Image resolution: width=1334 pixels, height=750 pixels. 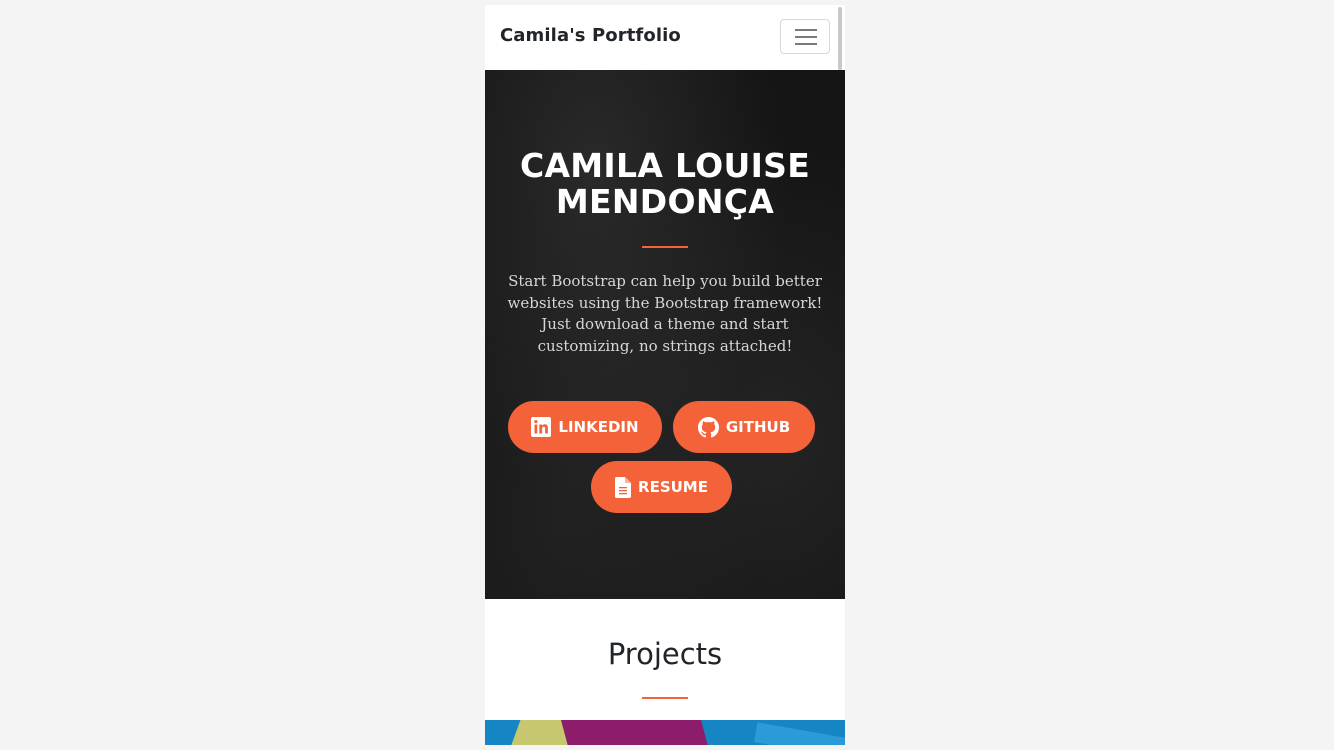 What do you see at coordinates (665, 654) in the screenshot?
I see `projects-heading: Projects` at bounding box center [665, 654].